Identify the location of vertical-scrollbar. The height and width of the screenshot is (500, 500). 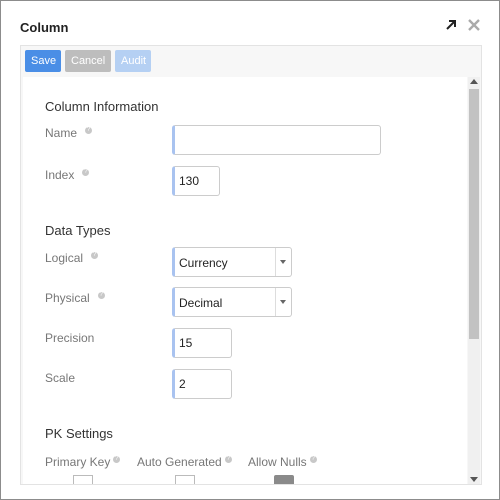
(474, 280).